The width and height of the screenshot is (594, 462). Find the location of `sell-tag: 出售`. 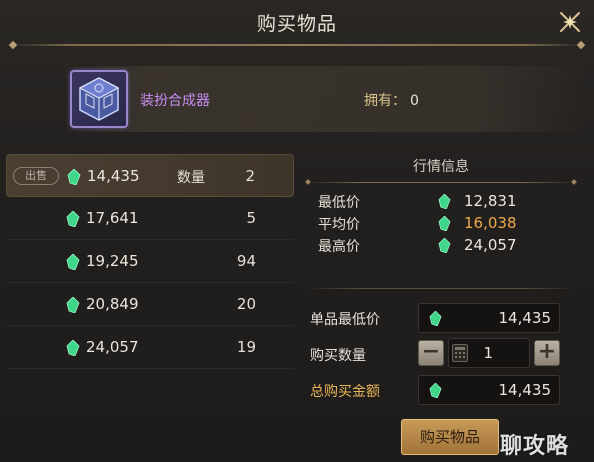

sell-tag: 出售 is located at coordinates (36, 176).